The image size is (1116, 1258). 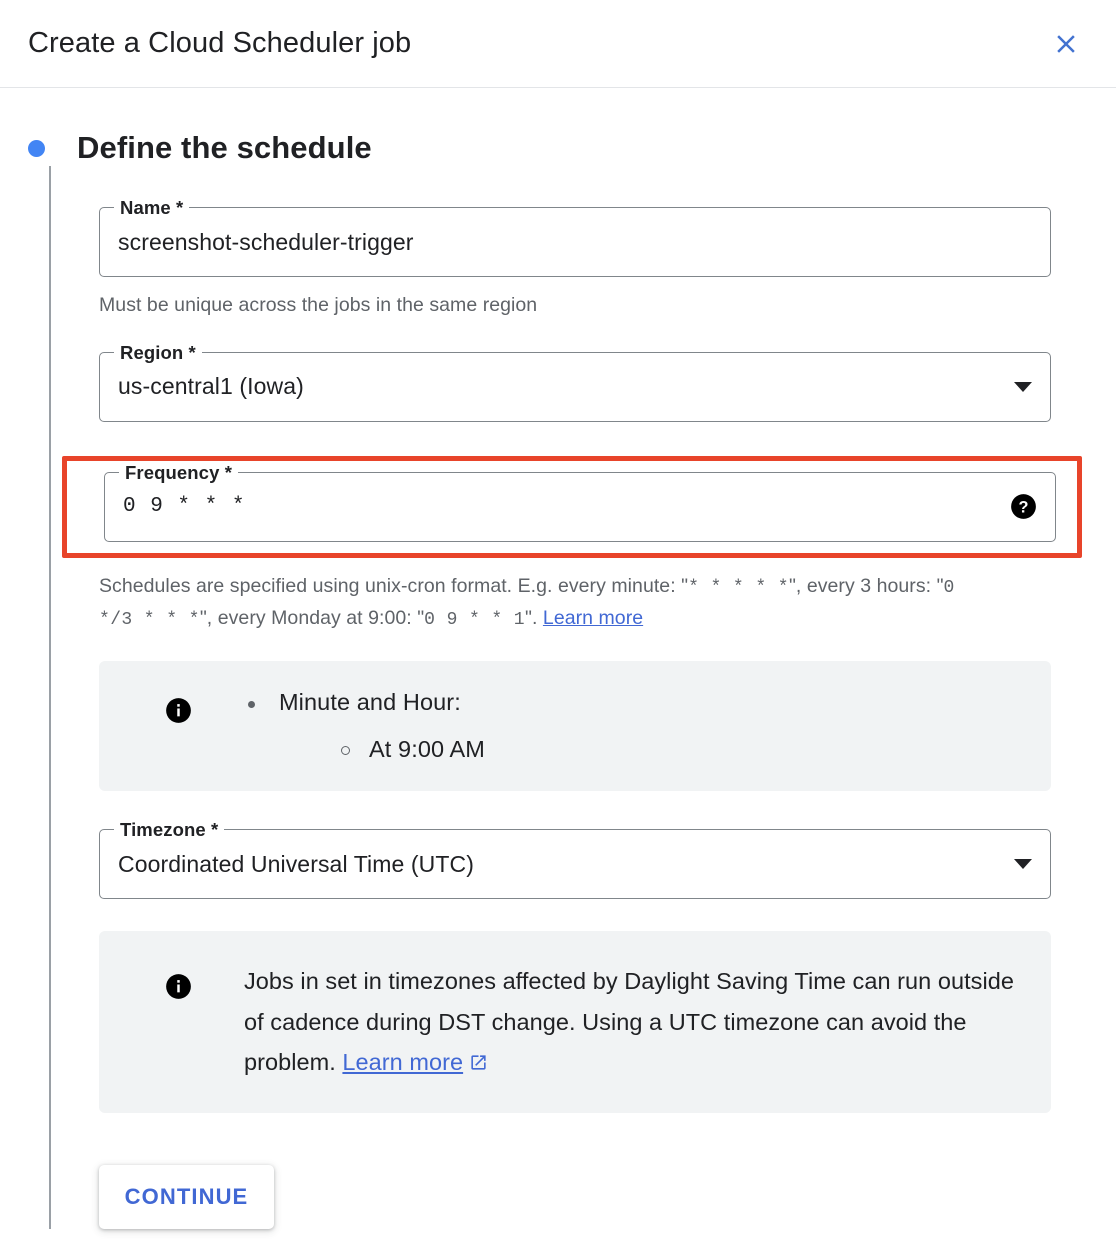 I want to click on schedule-info-panel: Minute and Hour: At 9:00 AM, so click(x=575, y=726).